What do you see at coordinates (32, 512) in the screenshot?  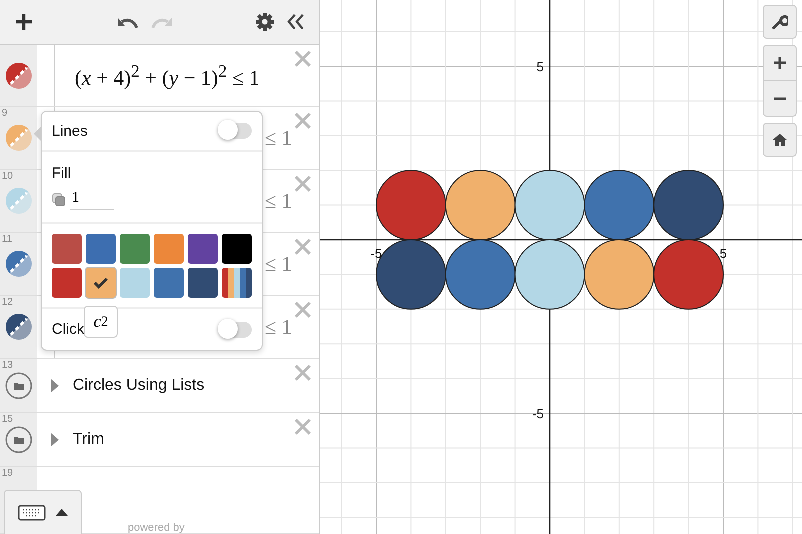 I see `keyboard-icon` at bounding box center [32, 512].